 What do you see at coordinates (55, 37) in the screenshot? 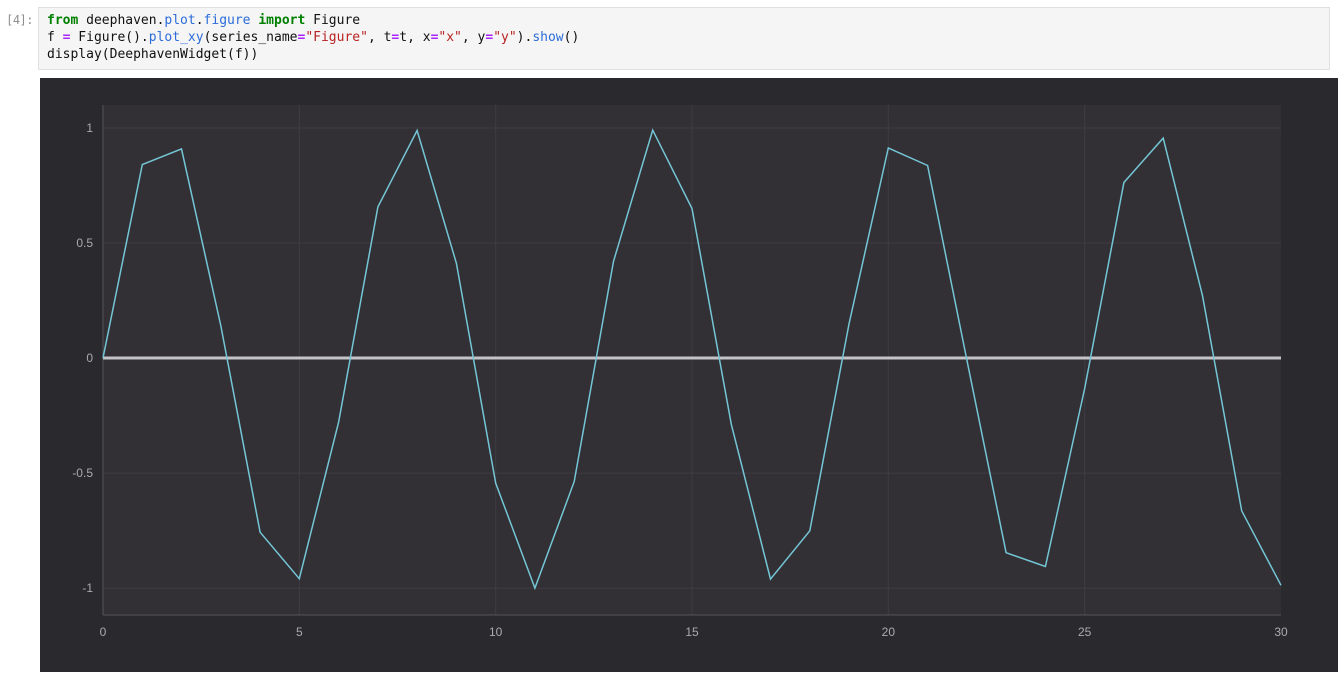
I see `code-token-pl: f` at bounding box center [55, 37].